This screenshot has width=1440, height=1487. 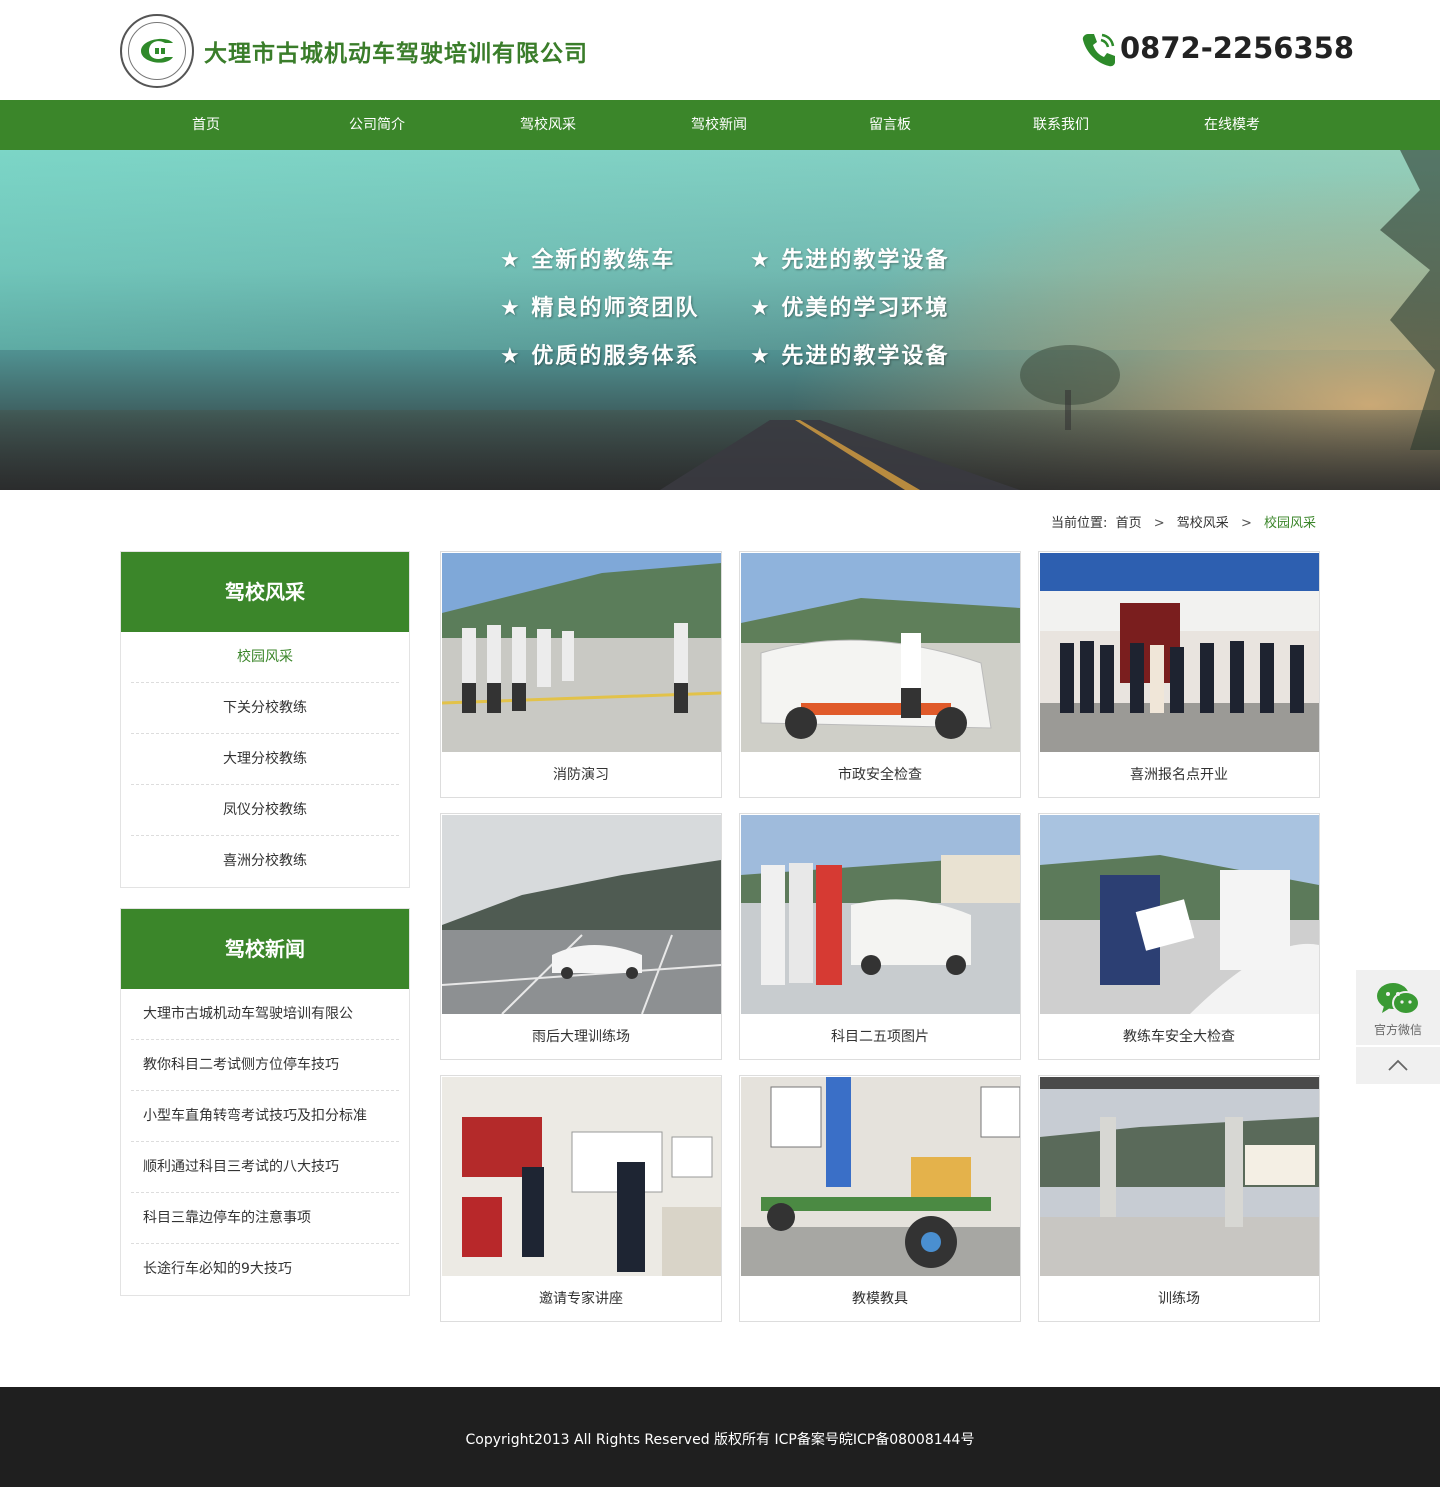 What do you see at coordinates (265, 861) in the screenshot?
I see `sidebar-item-xizhou: 喜洲分校教练` at bounding box center [265, 861].